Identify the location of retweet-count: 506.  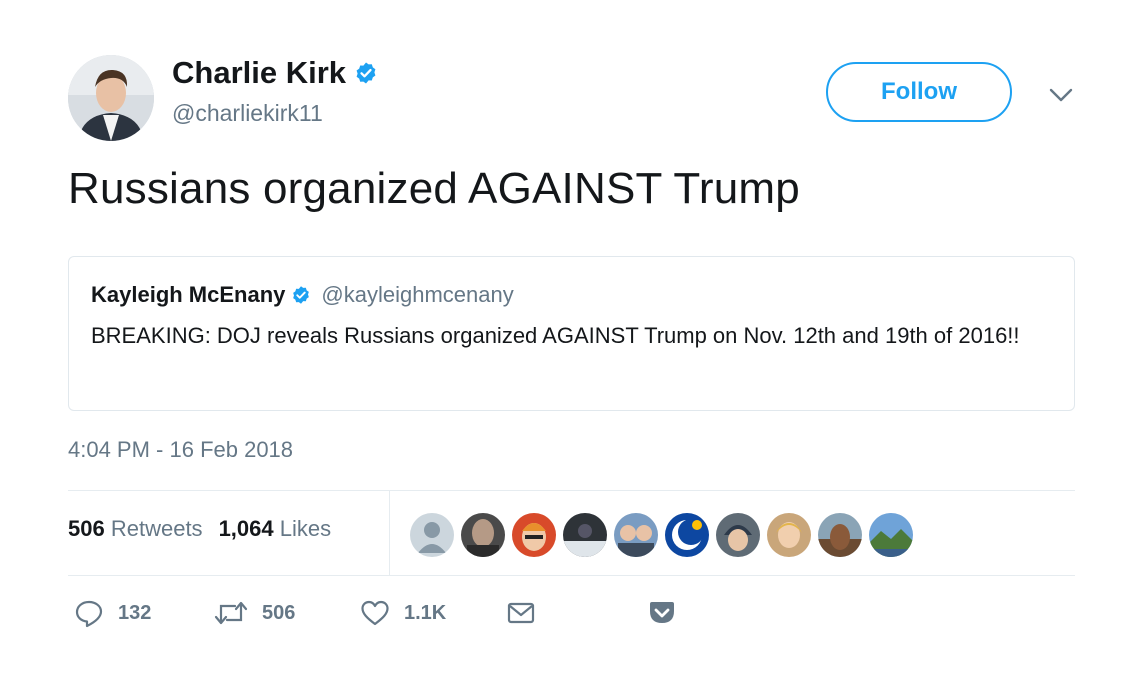
(279, 612).